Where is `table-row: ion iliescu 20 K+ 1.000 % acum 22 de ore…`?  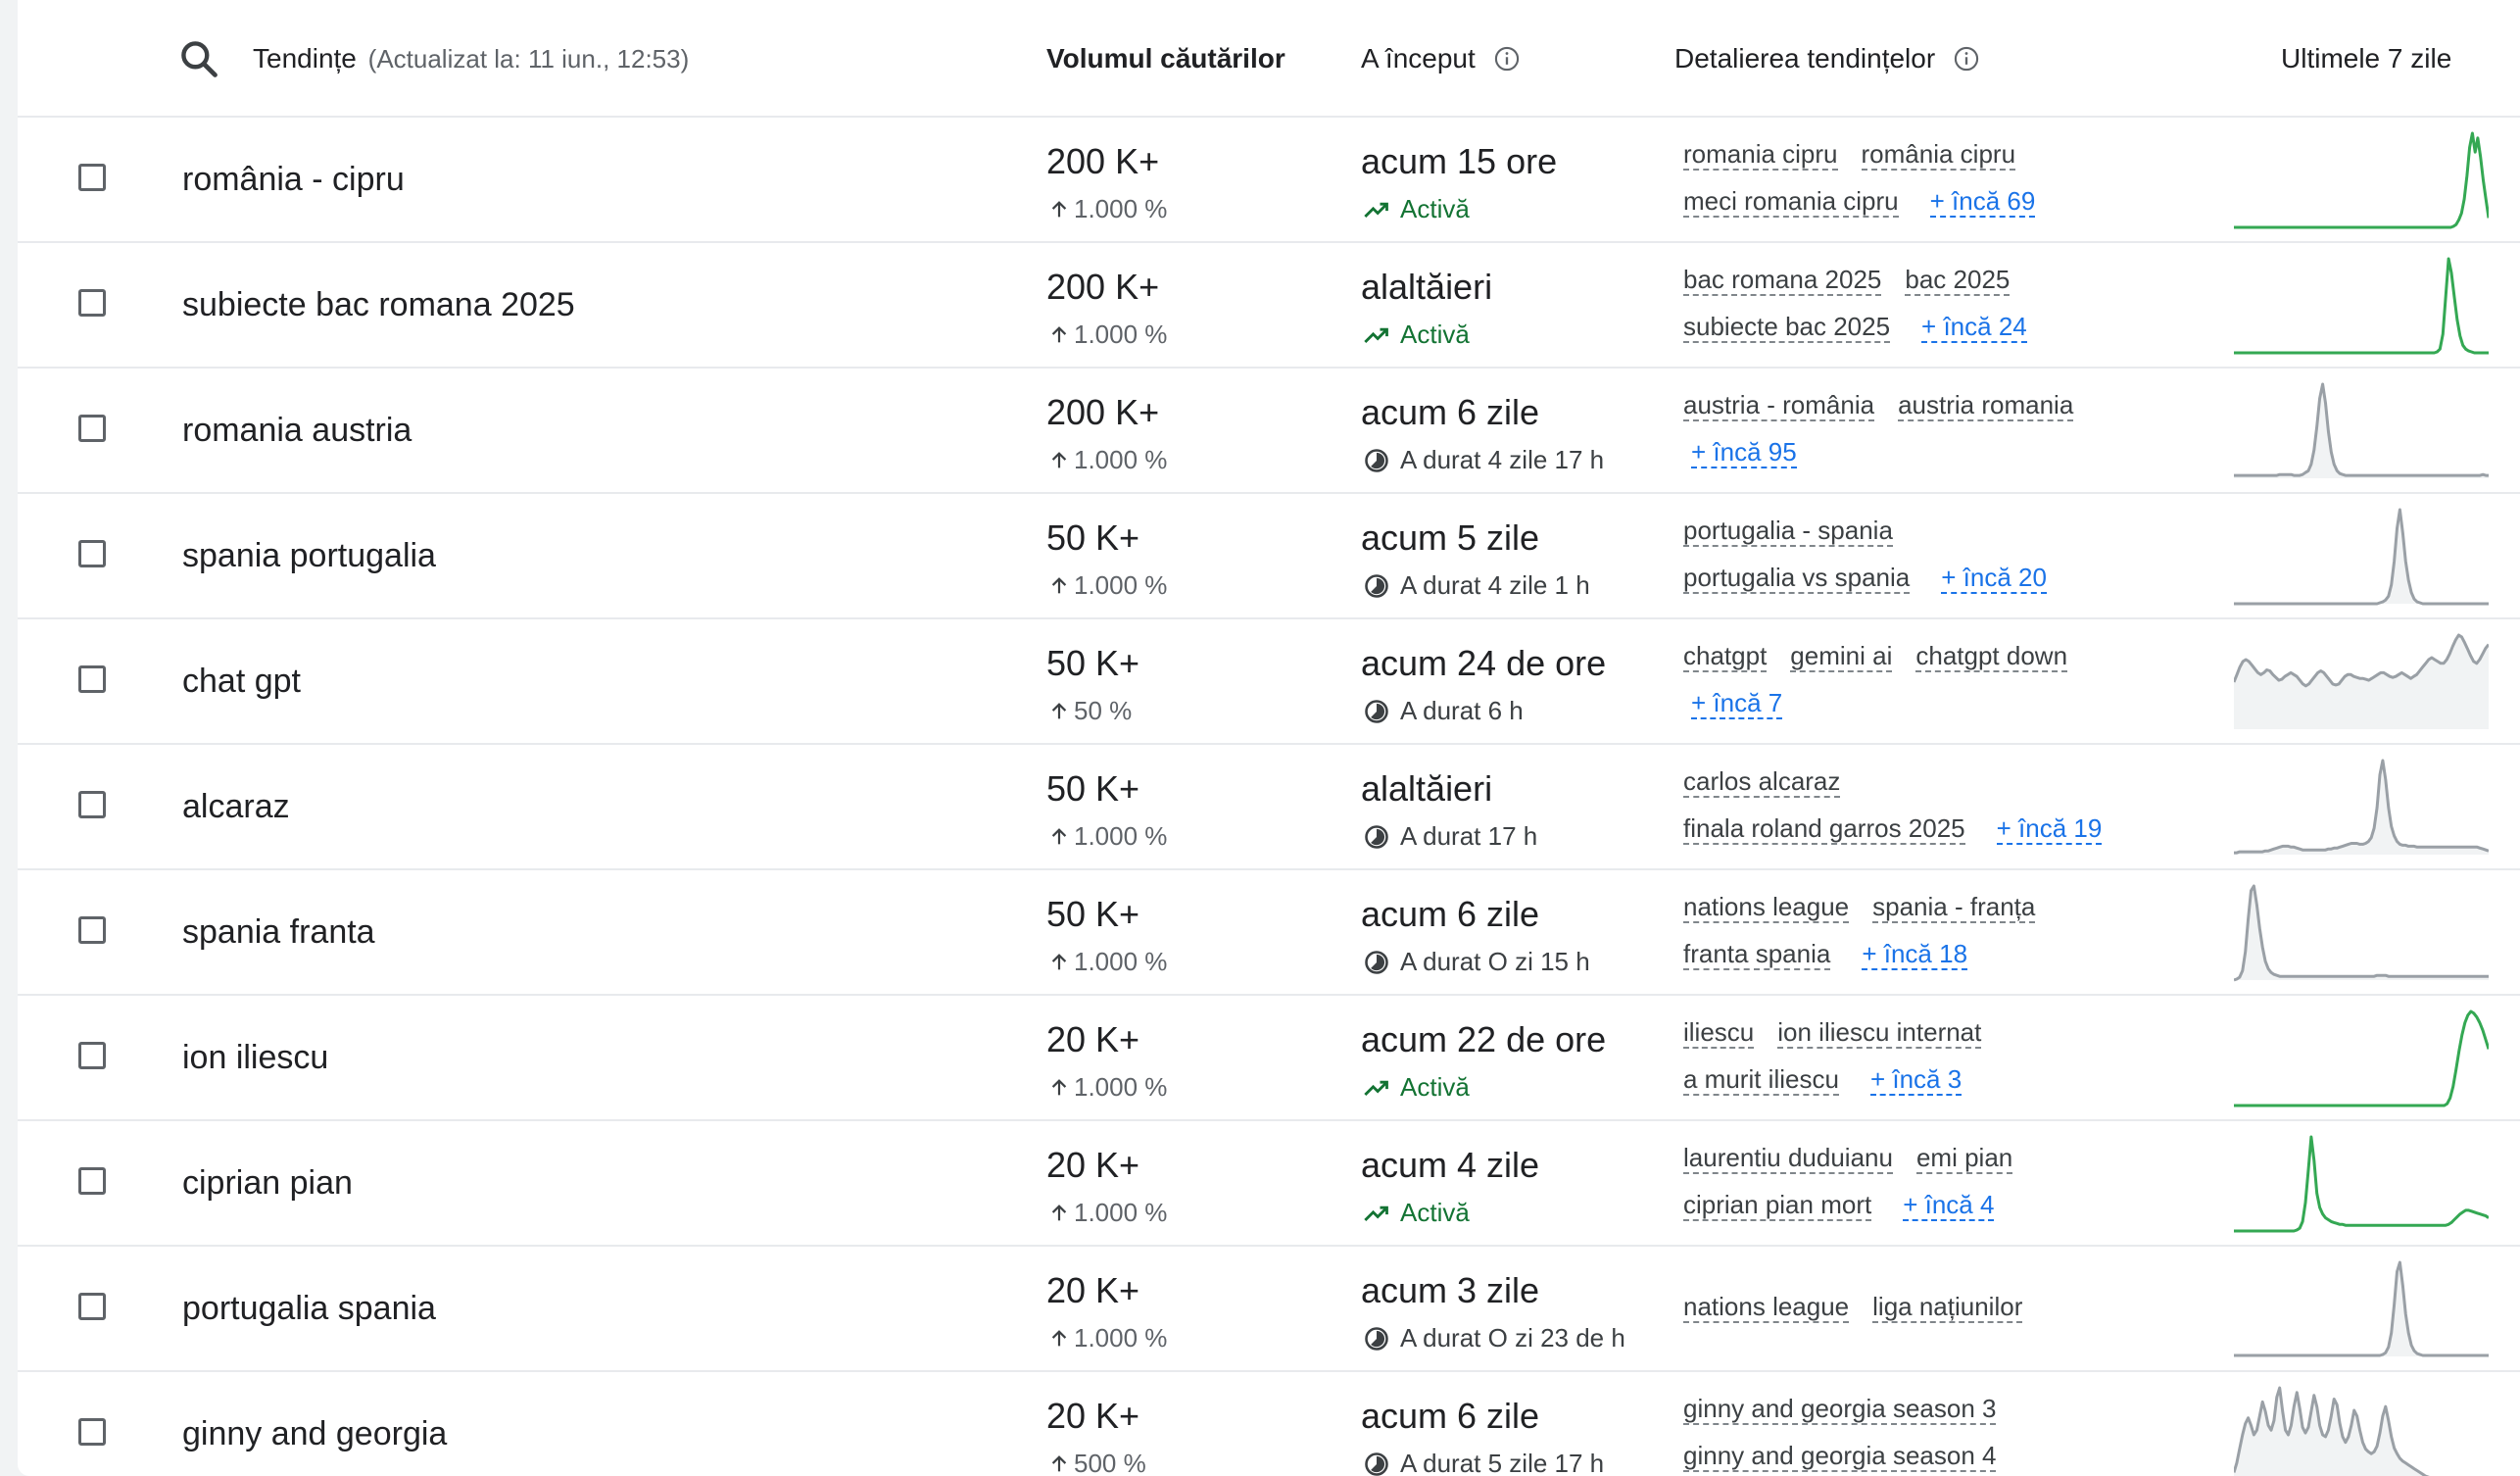 table-row: ion iliescu 20 K+ 1.000 % acum 22 de ore… is located at coordinates (1269, 1058).